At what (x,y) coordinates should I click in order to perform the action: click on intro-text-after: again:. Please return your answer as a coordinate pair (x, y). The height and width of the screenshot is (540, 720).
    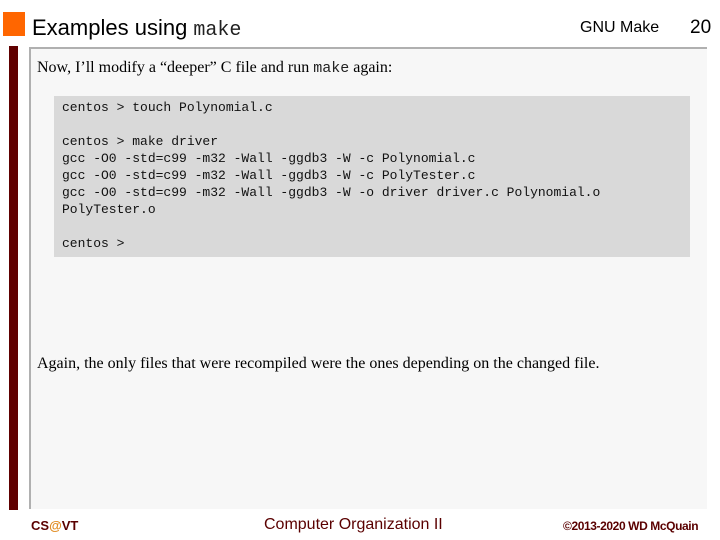
    Looking at the image, I should click on (371, 67).